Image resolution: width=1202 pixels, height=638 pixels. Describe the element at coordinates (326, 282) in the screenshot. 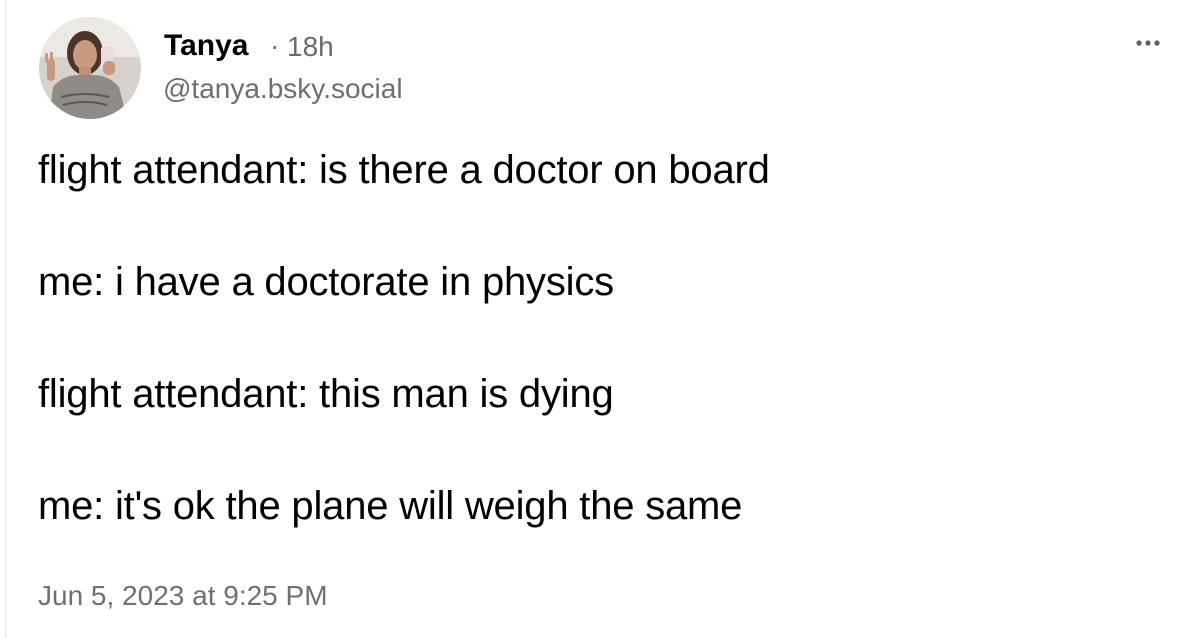

I see `post-text-line: me: i have a doctorate in physics` at that location.